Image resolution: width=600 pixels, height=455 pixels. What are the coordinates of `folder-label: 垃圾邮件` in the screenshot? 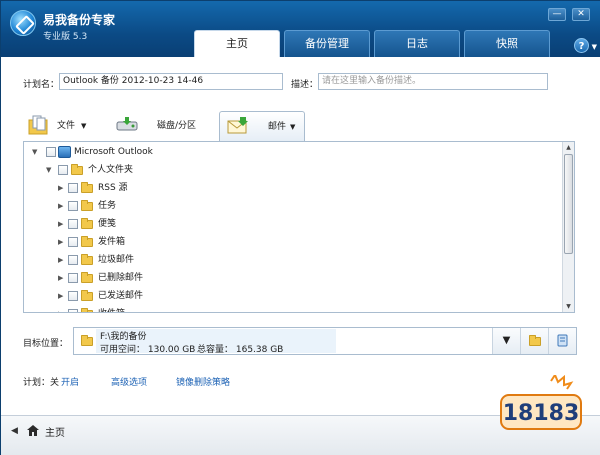 It's located at (116, 260).